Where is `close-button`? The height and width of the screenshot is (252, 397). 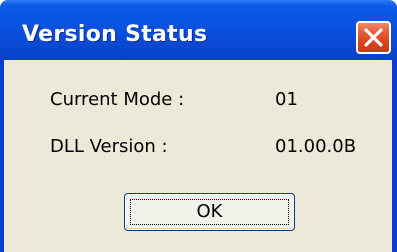
close-button is located at coordinates (373, 37).